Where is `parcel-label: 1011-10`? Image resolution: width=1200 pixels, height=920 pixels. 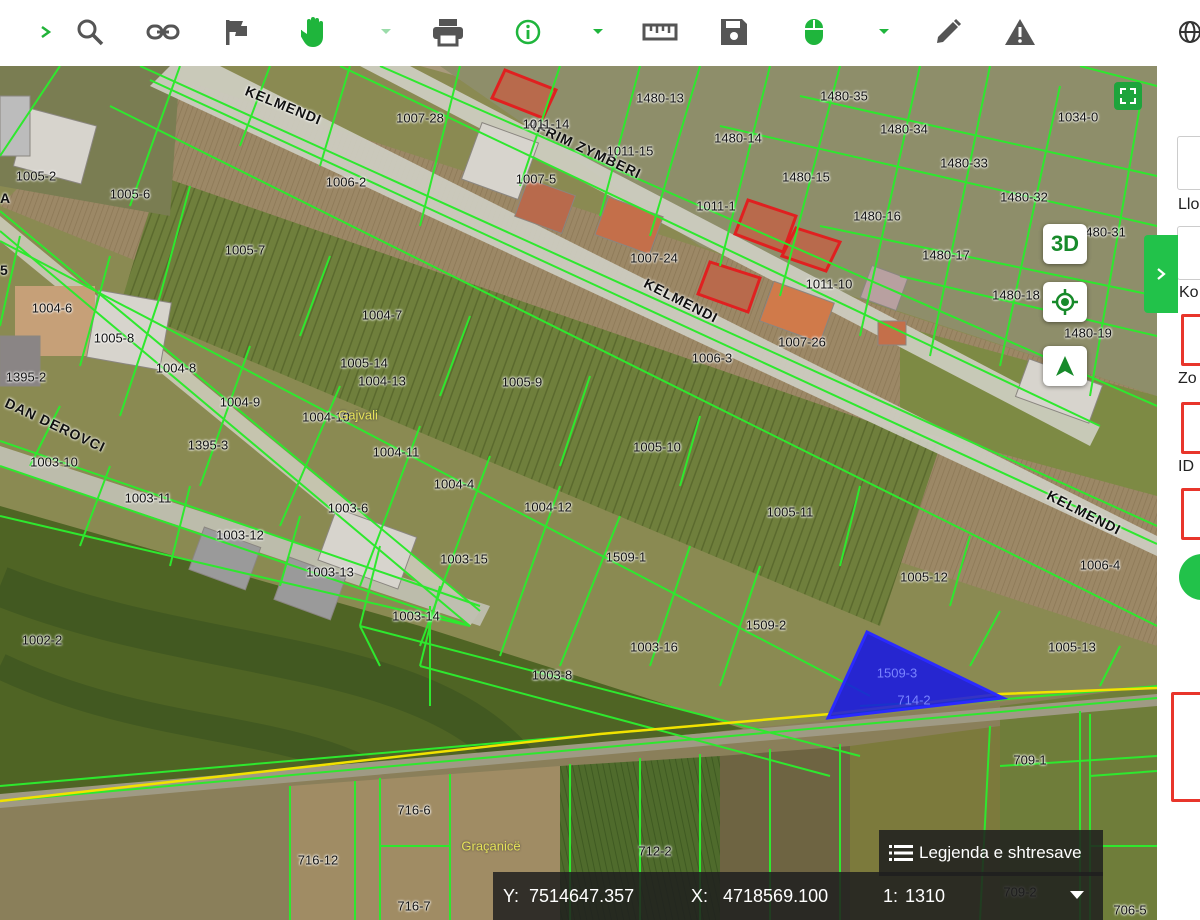 parcel-label: 1011-10 is located at coordinates (829, 284).